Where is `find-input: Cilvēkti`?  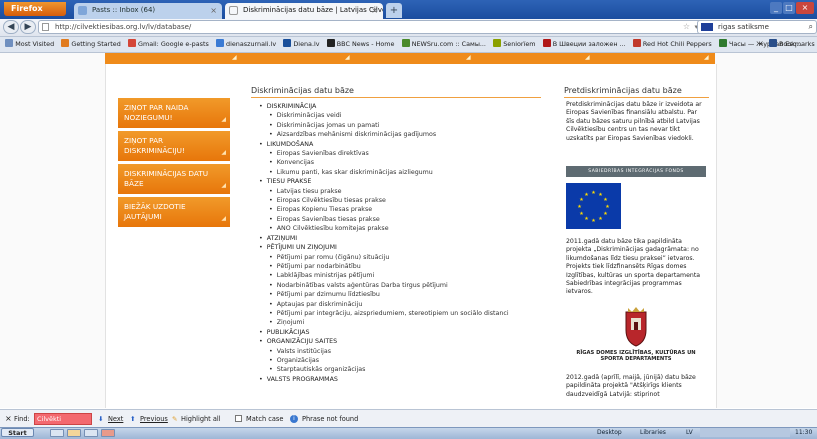
find-input: Cilvēkti is located at coordinates (63, 419).